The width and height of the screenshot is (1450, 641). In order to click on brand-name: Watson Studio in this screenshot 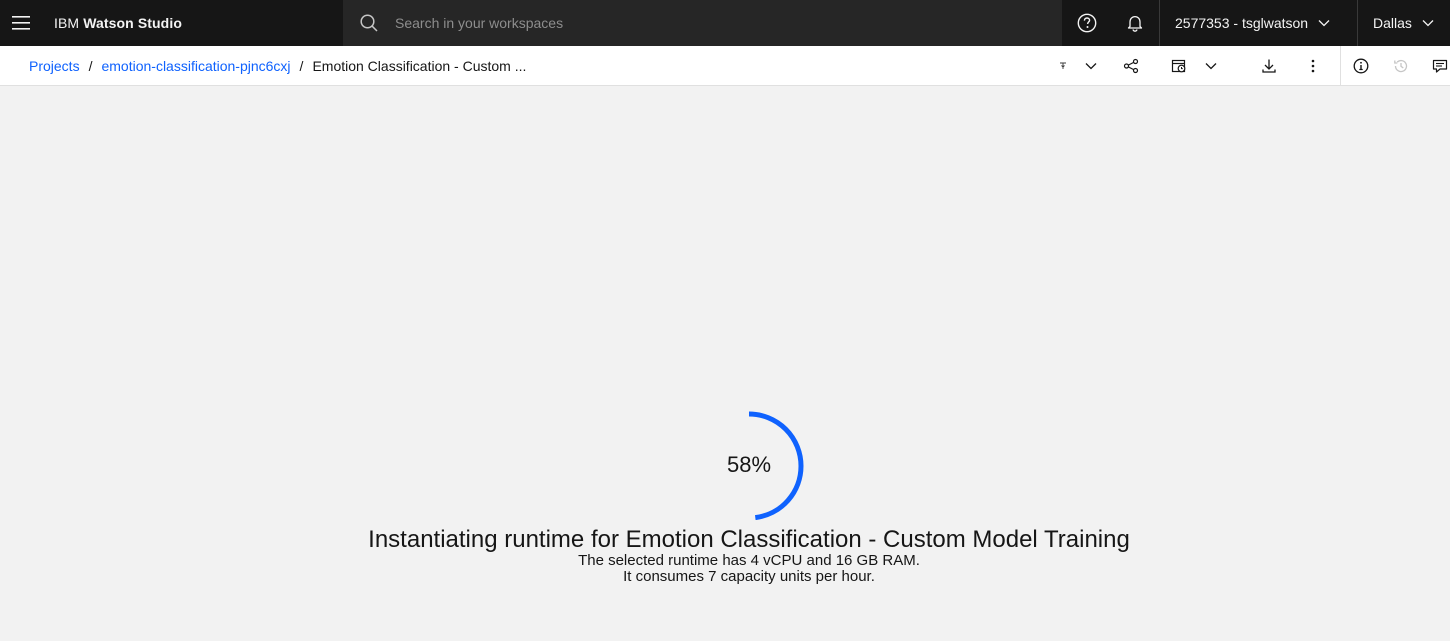, I will do `click(132, 23)`.